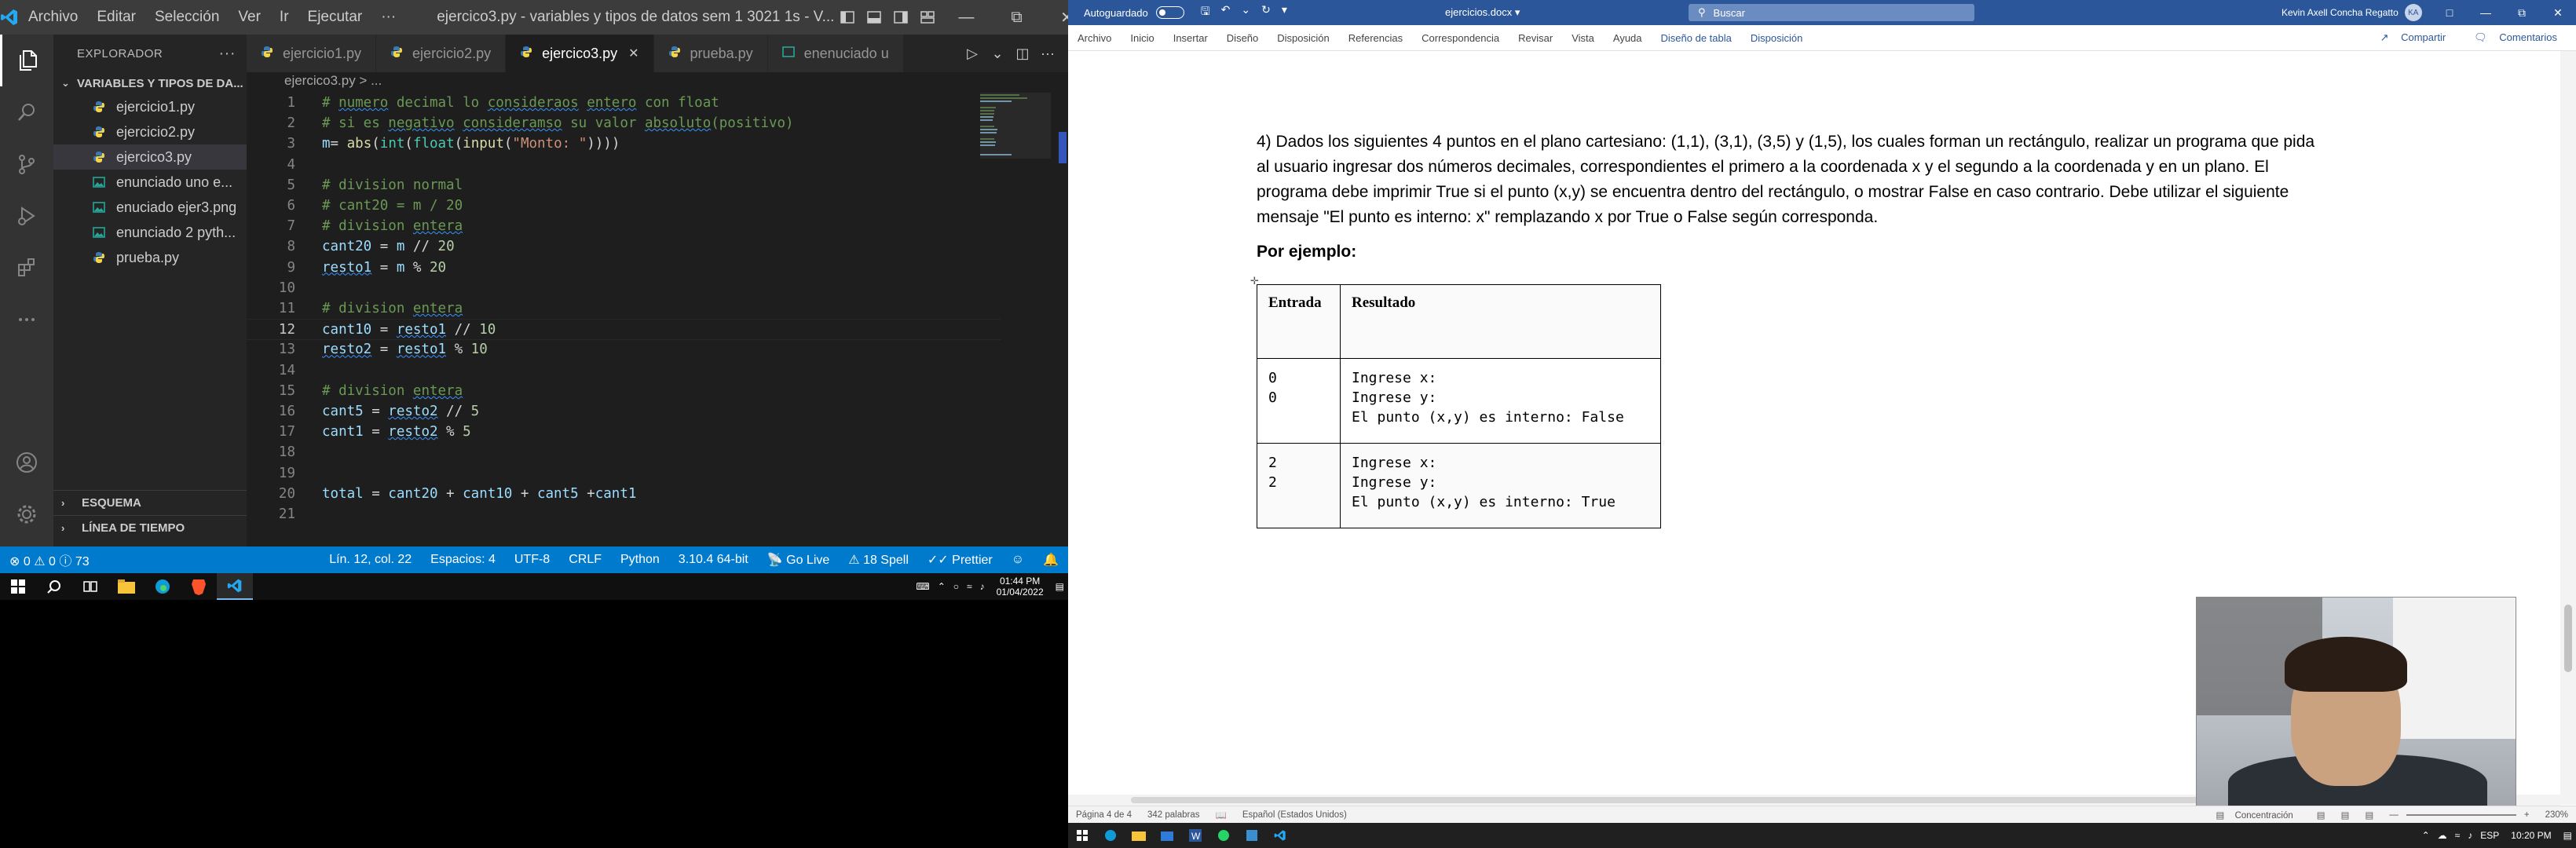 This screenshot has height=848, width=2576. What do you see at coordinates (640, 560) in the screenshot?
I see `status-item: Python` at bounding box center [640, 560].